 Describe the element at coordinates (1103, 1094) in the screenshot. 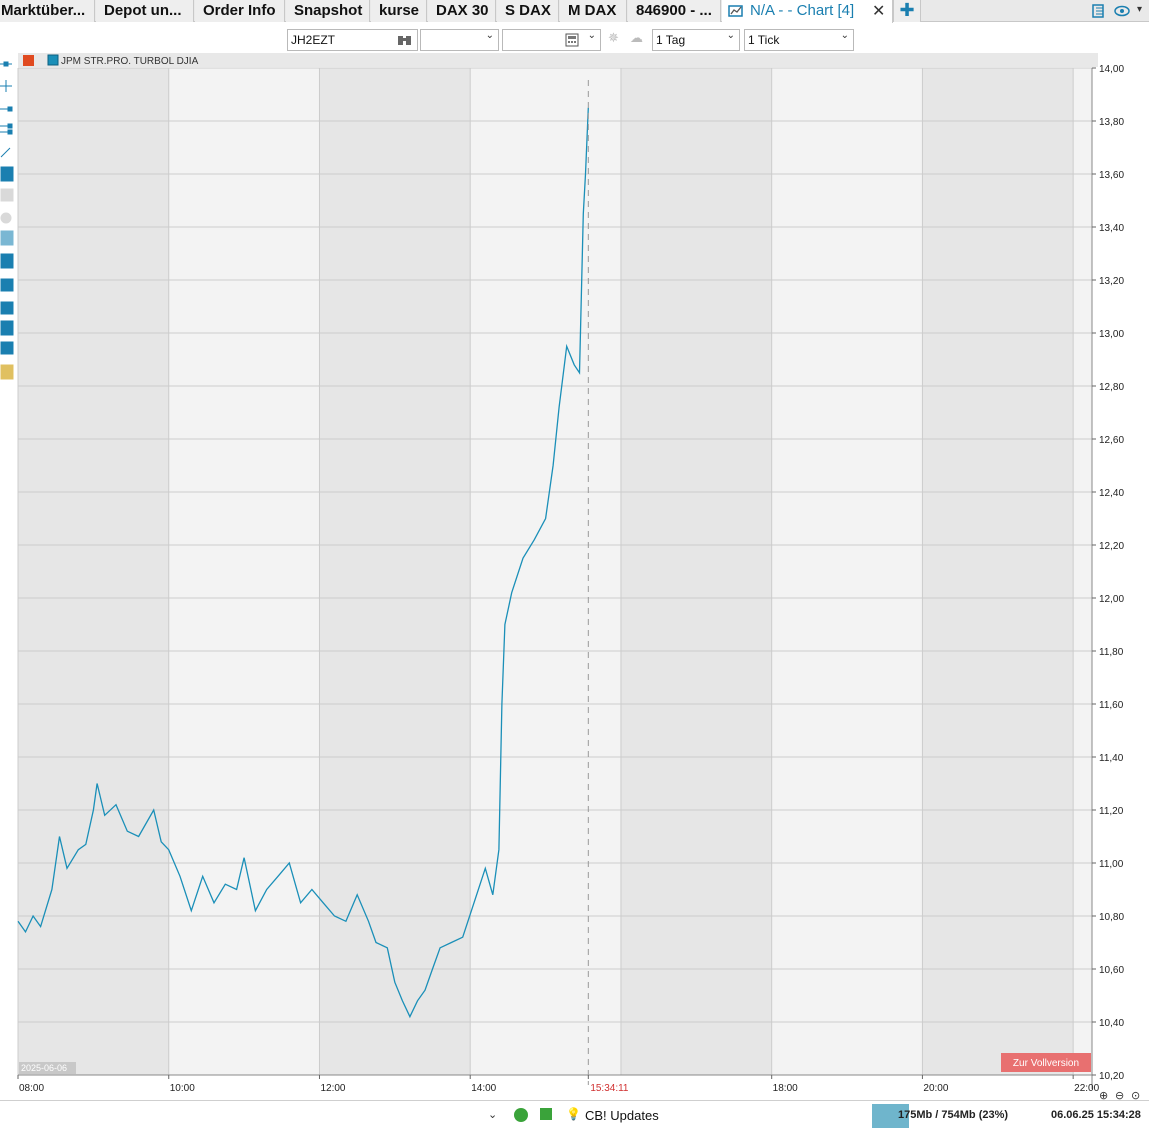

I see `zoom-in-icon: ⊕` at that location.